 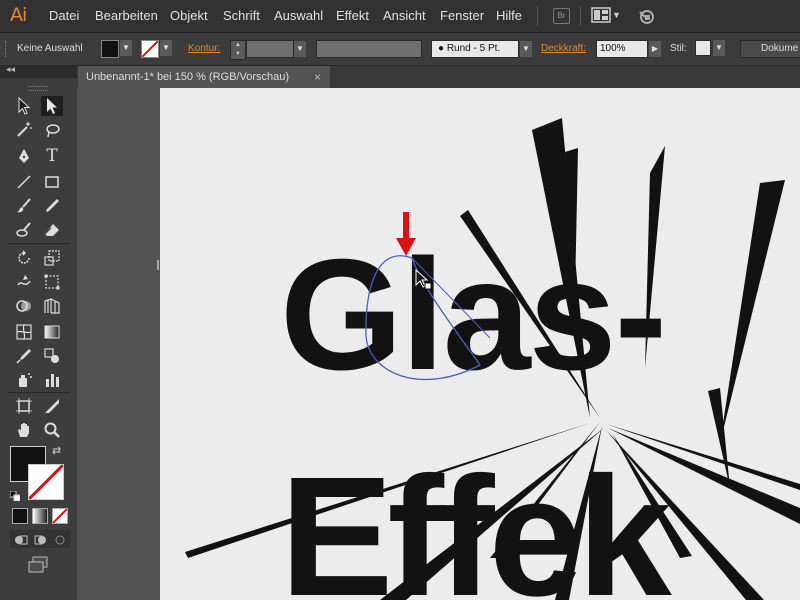 I want to click on chevron-down-icon: ▼, so click(x=616, y=15).